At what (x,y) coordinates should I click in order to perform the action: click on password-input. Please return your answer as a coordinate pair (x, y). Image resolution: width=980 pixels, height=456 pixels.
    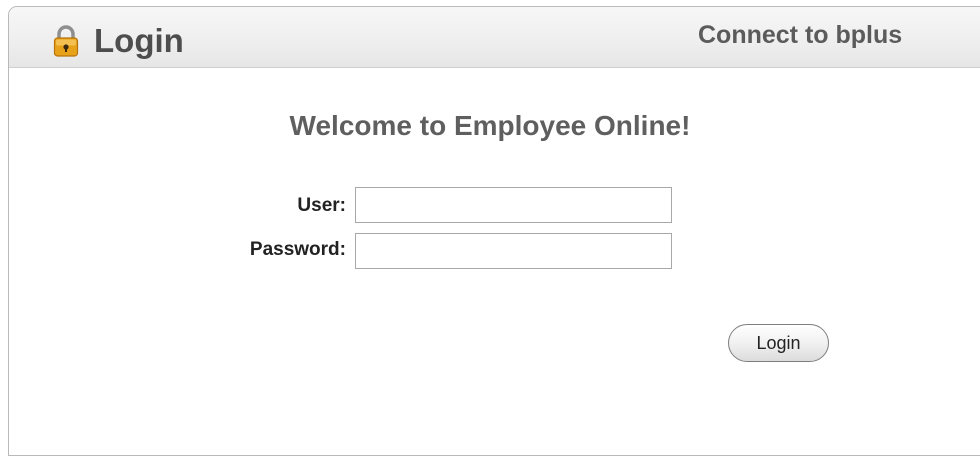
    Looking at the image, I should click on (513, 251).